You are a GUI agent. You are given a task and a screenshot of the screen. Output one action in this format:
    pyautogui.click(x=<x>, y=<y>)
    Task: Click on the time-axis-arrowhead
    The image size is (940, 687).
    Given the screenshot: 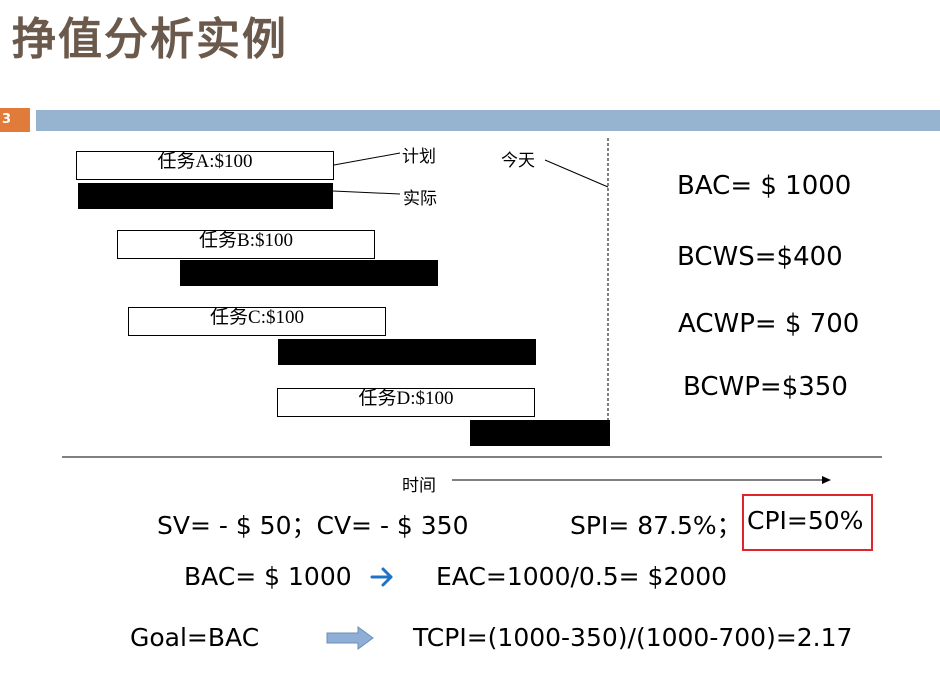 What is the action you would take?
    pyautogui.click(x=826, y=480)
    